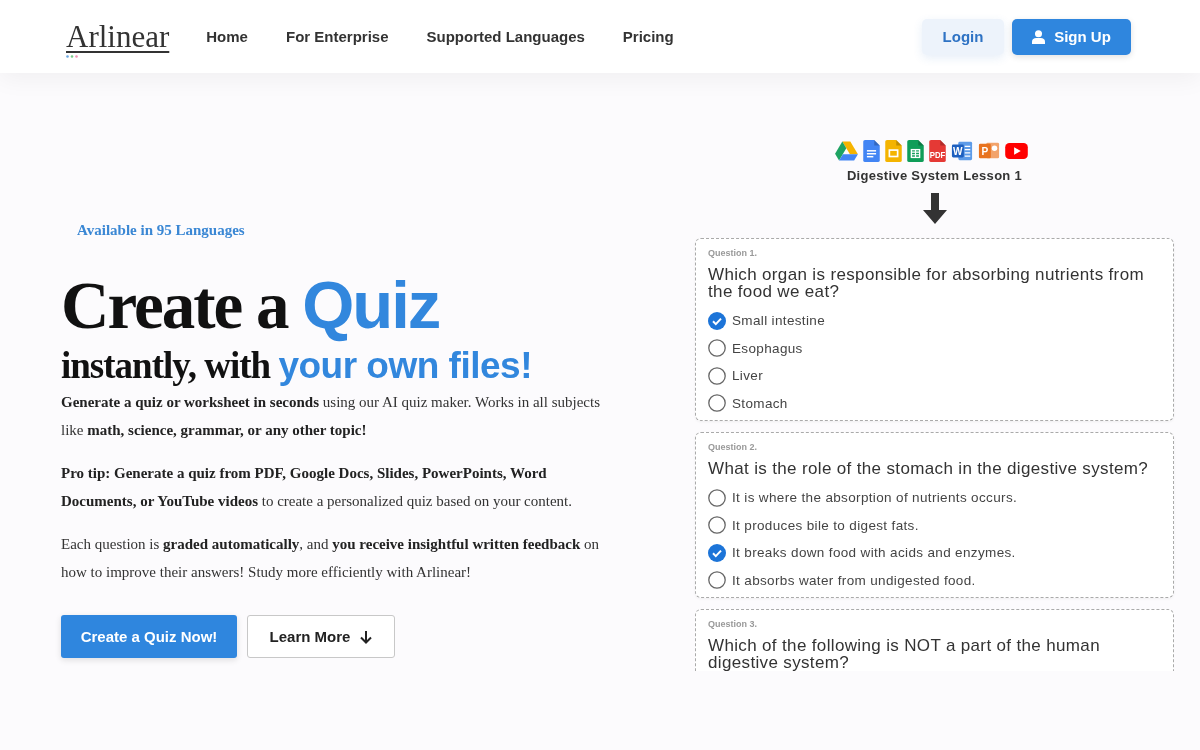  What do you see at coordinates (161, 230) in the screenshot?
I see `languages-label: Available in 95 Languages` at bounding box center [161, 230].